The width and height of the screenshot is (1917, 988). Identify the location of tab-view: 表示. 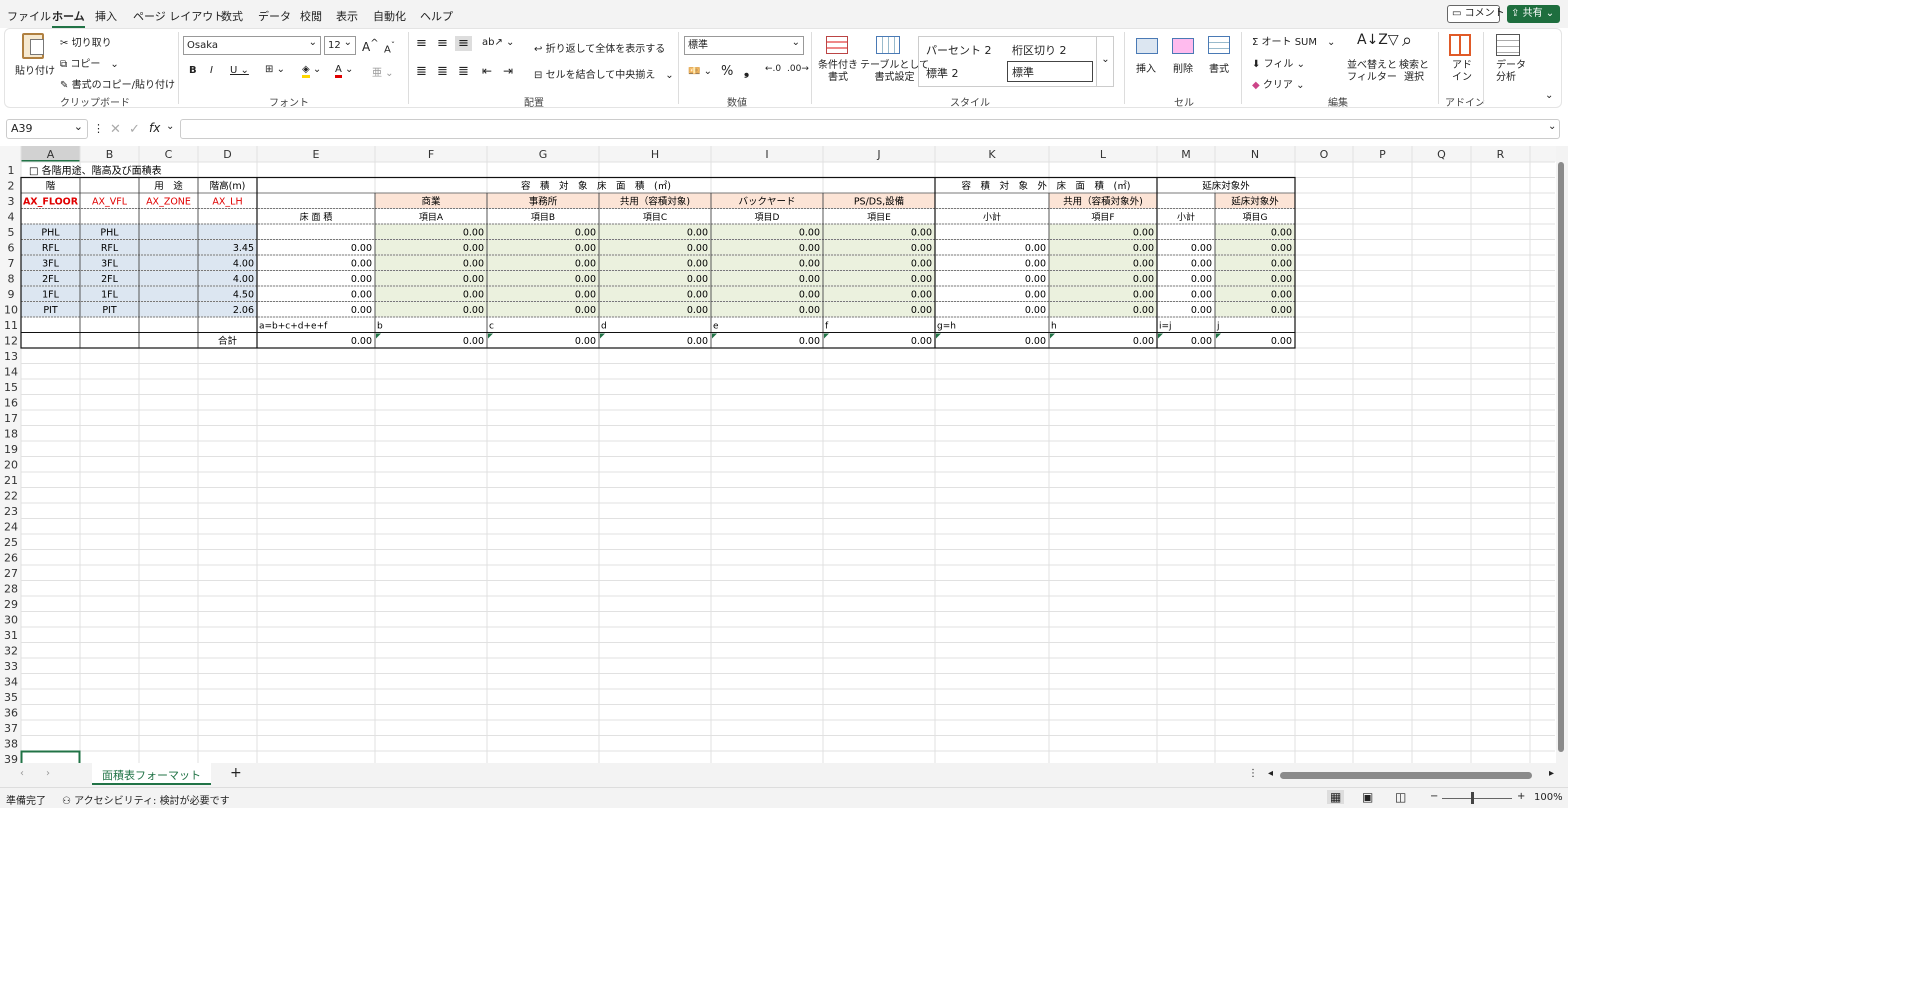
(347, 16).